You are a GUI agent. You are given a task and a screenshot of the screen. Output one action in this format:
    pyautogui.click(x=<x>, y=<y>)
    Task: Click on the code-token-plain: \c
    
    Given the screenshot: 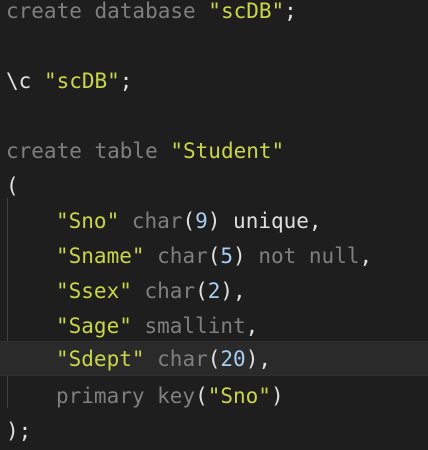 What is the action you would take?
    pyautogui.click(x=25, y=81)
    